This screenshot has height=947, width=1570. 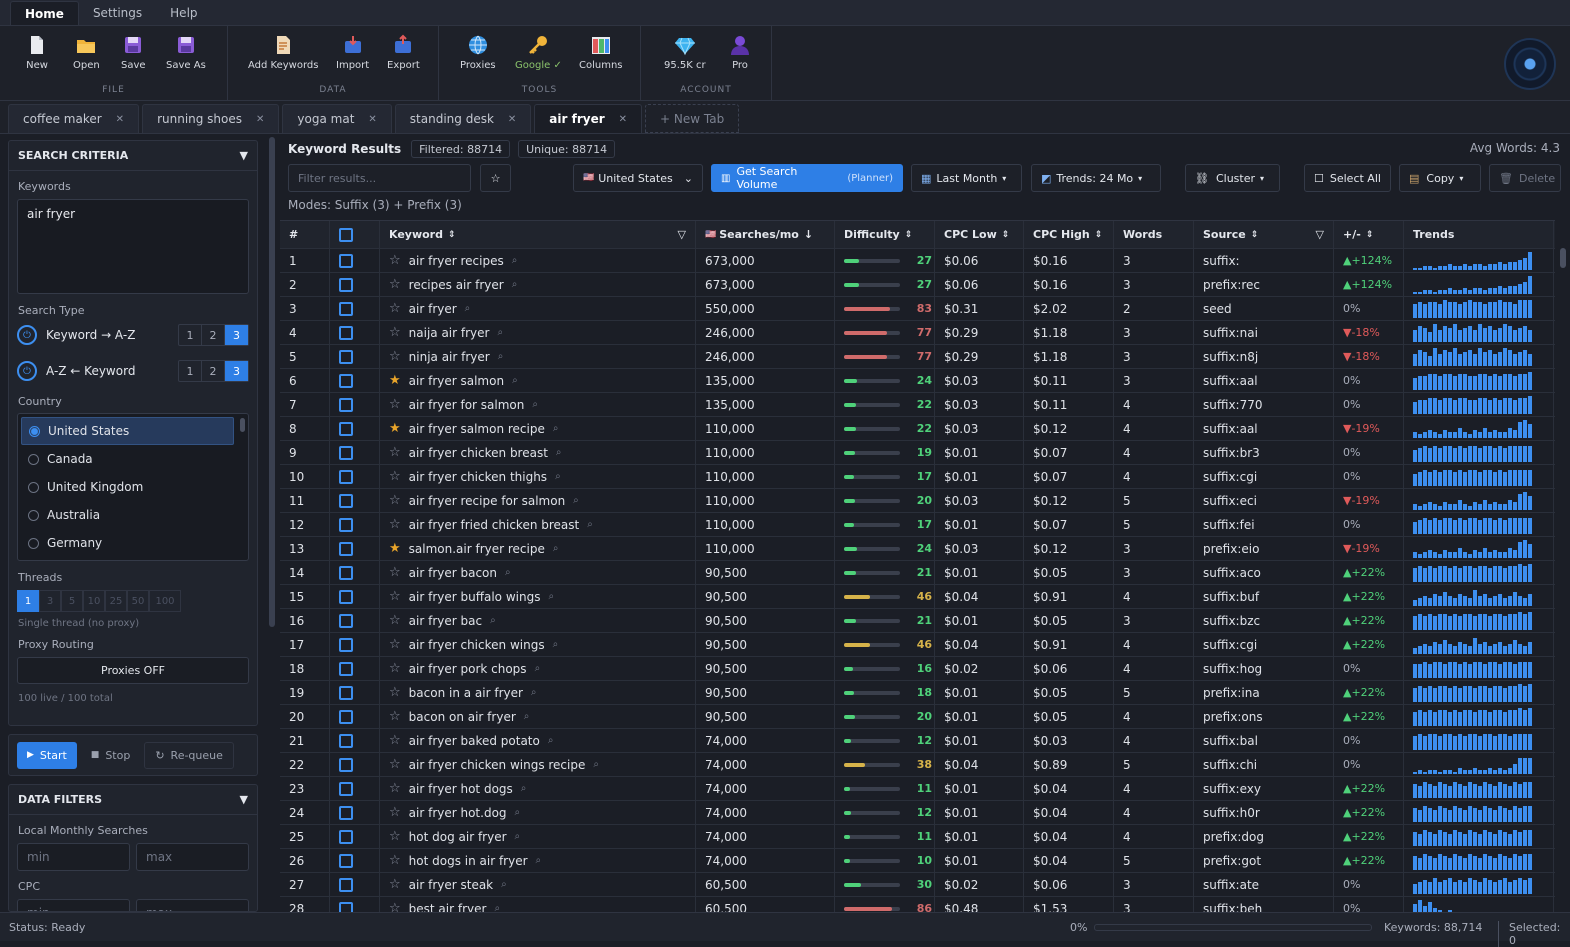 What do you see at coordinates (44, 13) in the screenshot?
I see `menu-home: Home` at bounding box center [44, 13].